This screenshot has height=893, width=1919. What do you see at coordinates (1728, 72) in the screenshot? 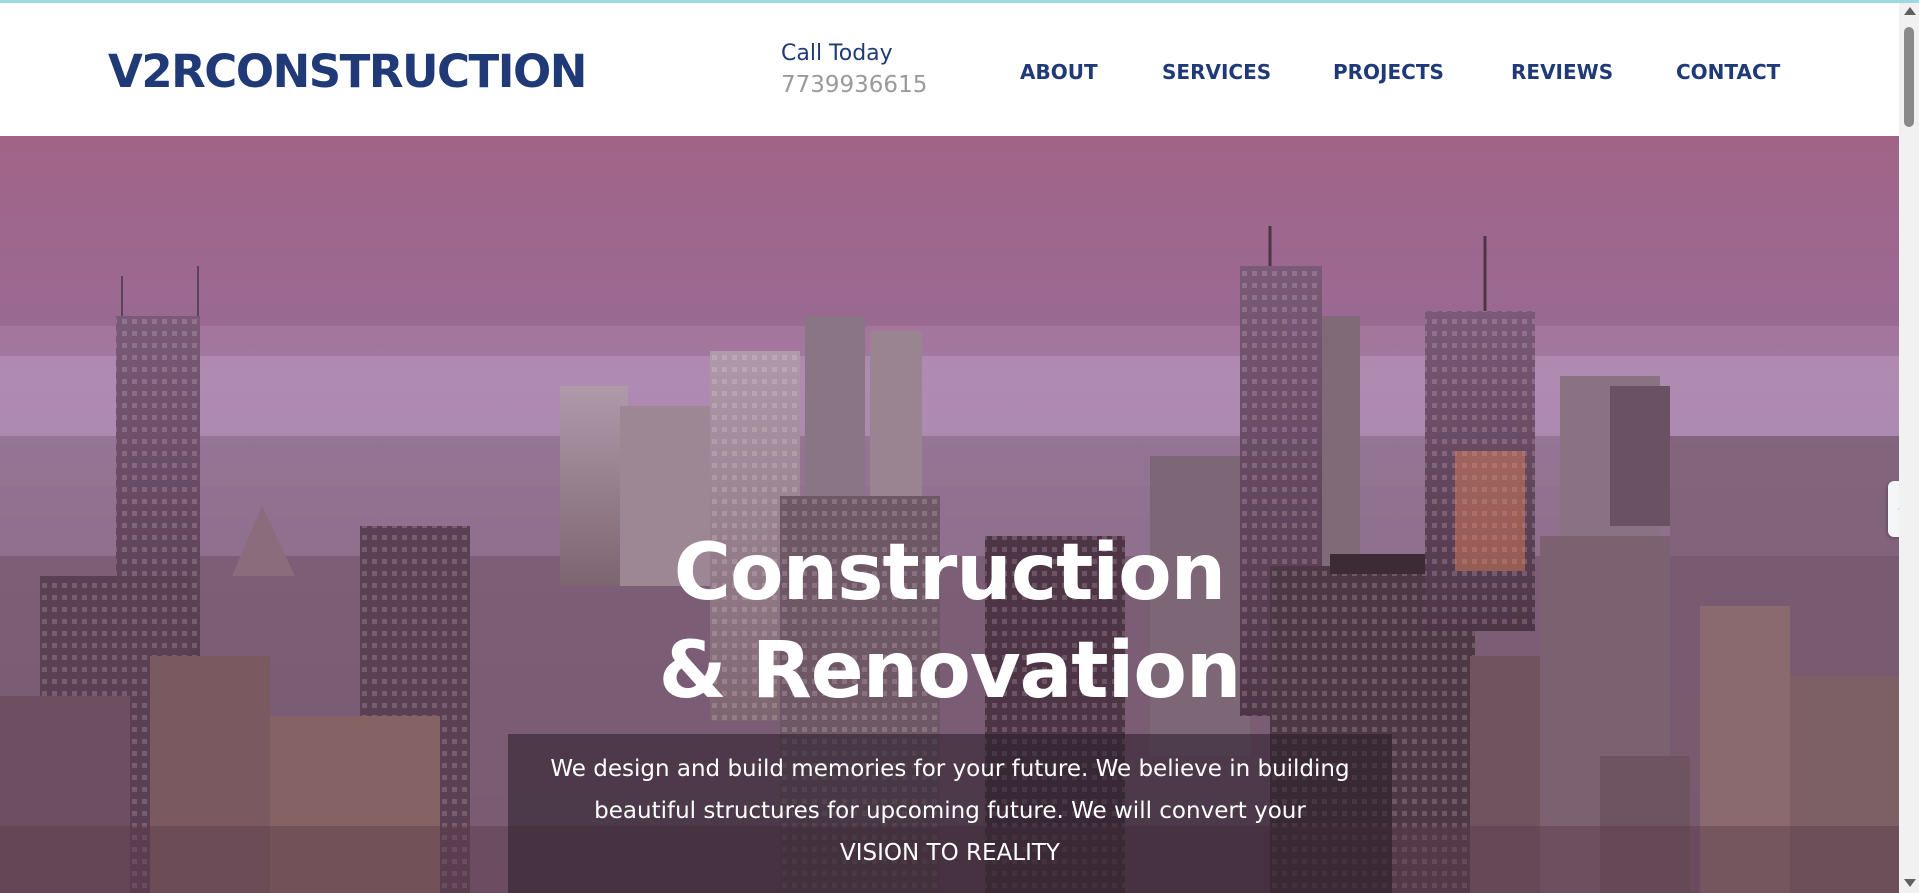
I see `nav-item-contact: CONTACT` at bounding box center [1728, 72].